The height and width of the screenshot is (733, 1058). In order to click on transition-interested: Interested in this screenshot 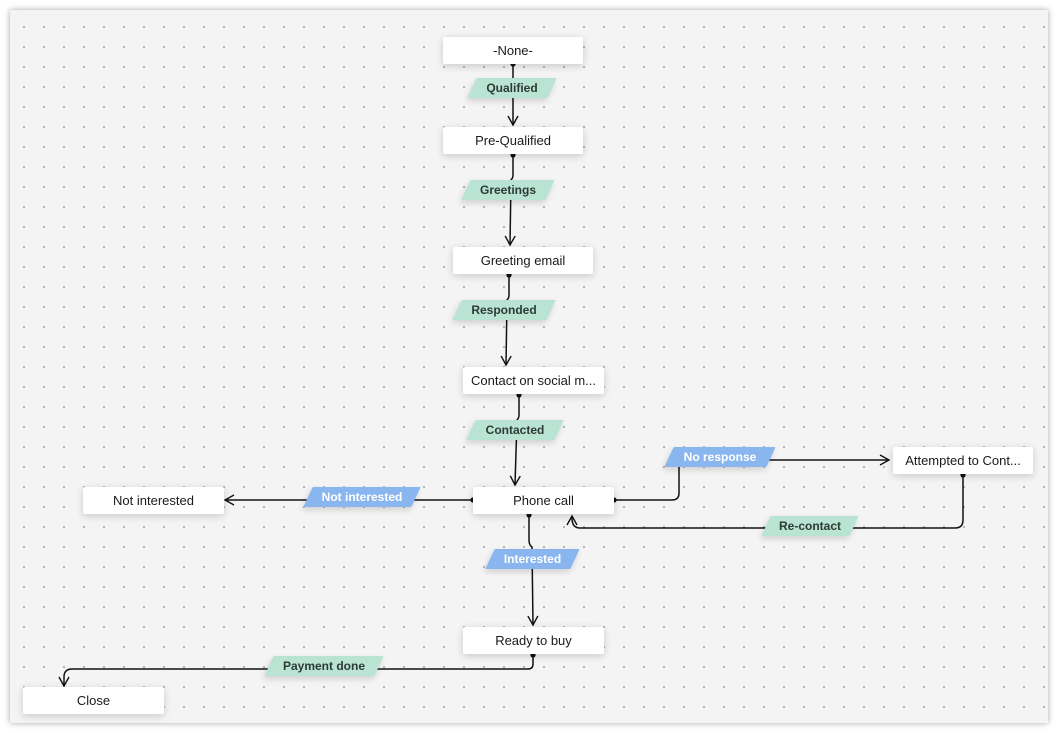, I will do `click(532, 559)`.